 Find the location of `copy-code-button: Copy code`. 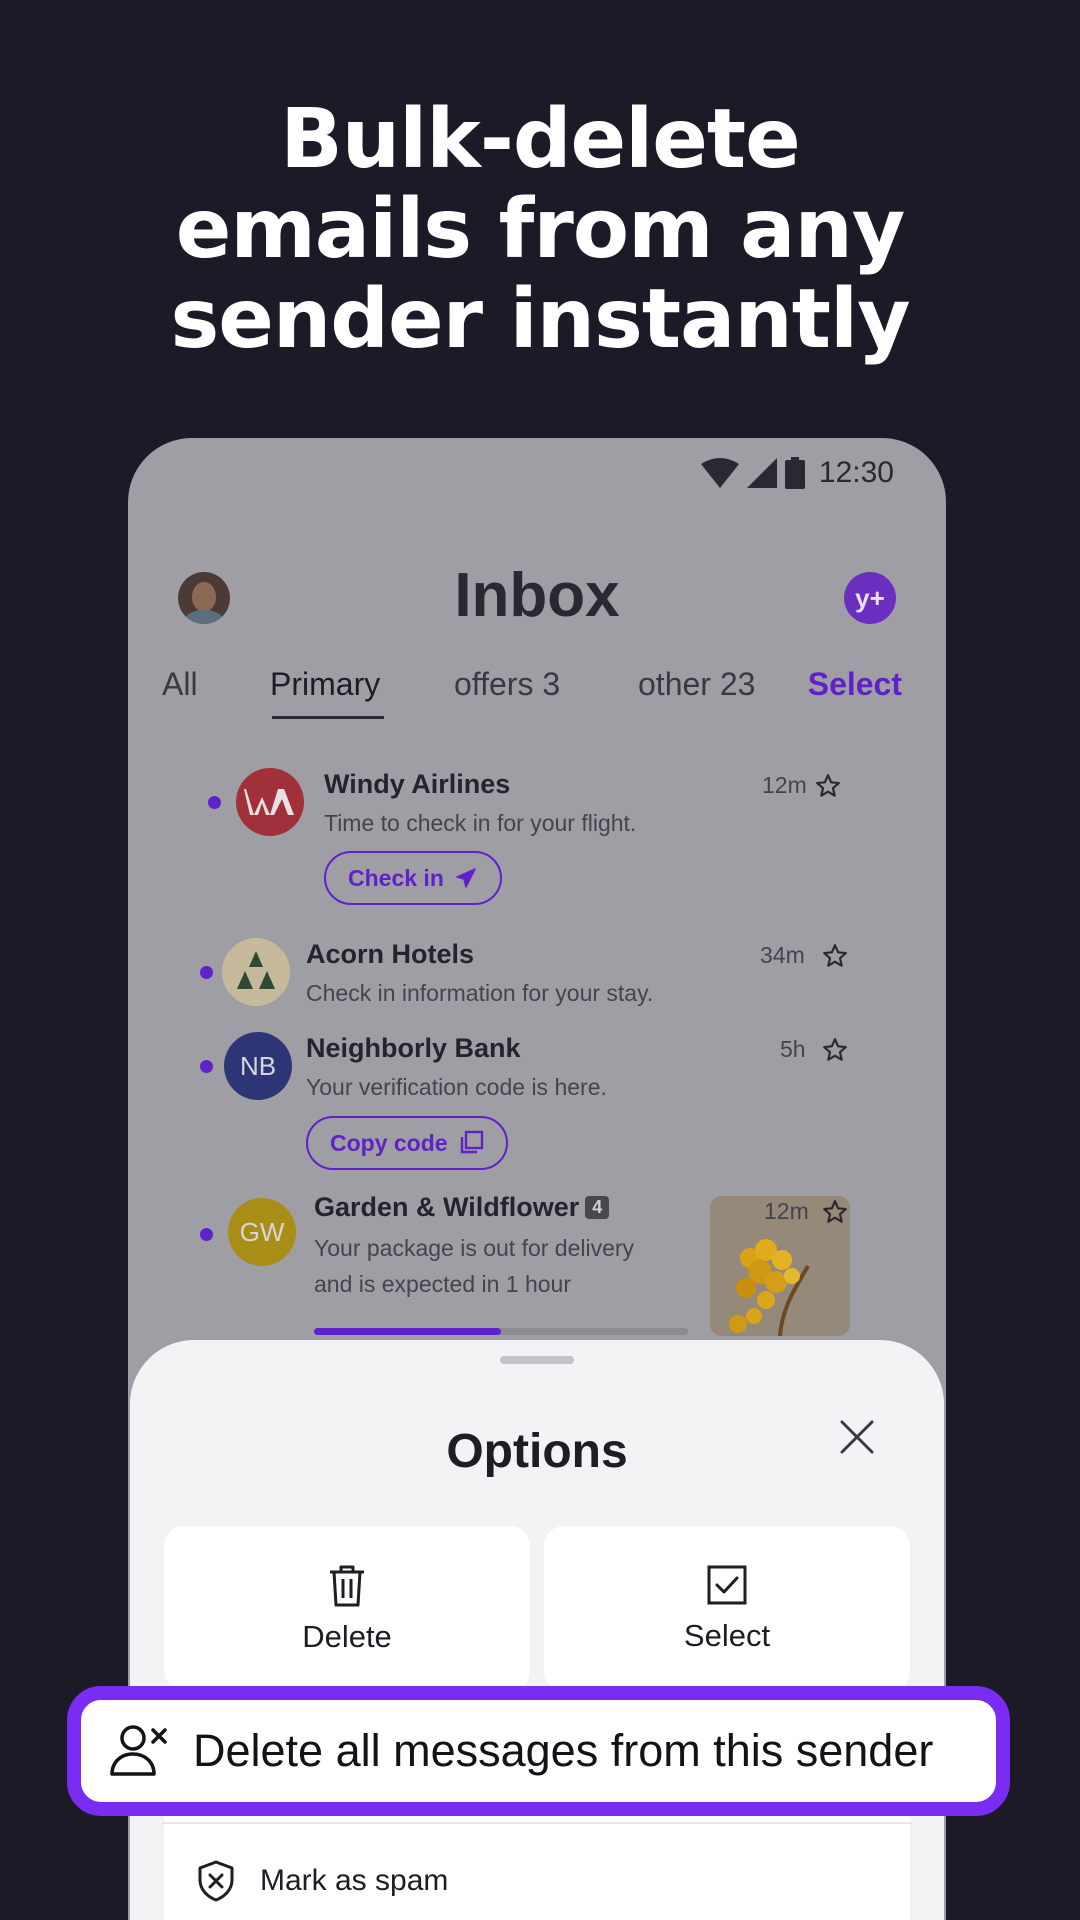

copy-code-button: Copy code is located at coordinates (407, 1143).